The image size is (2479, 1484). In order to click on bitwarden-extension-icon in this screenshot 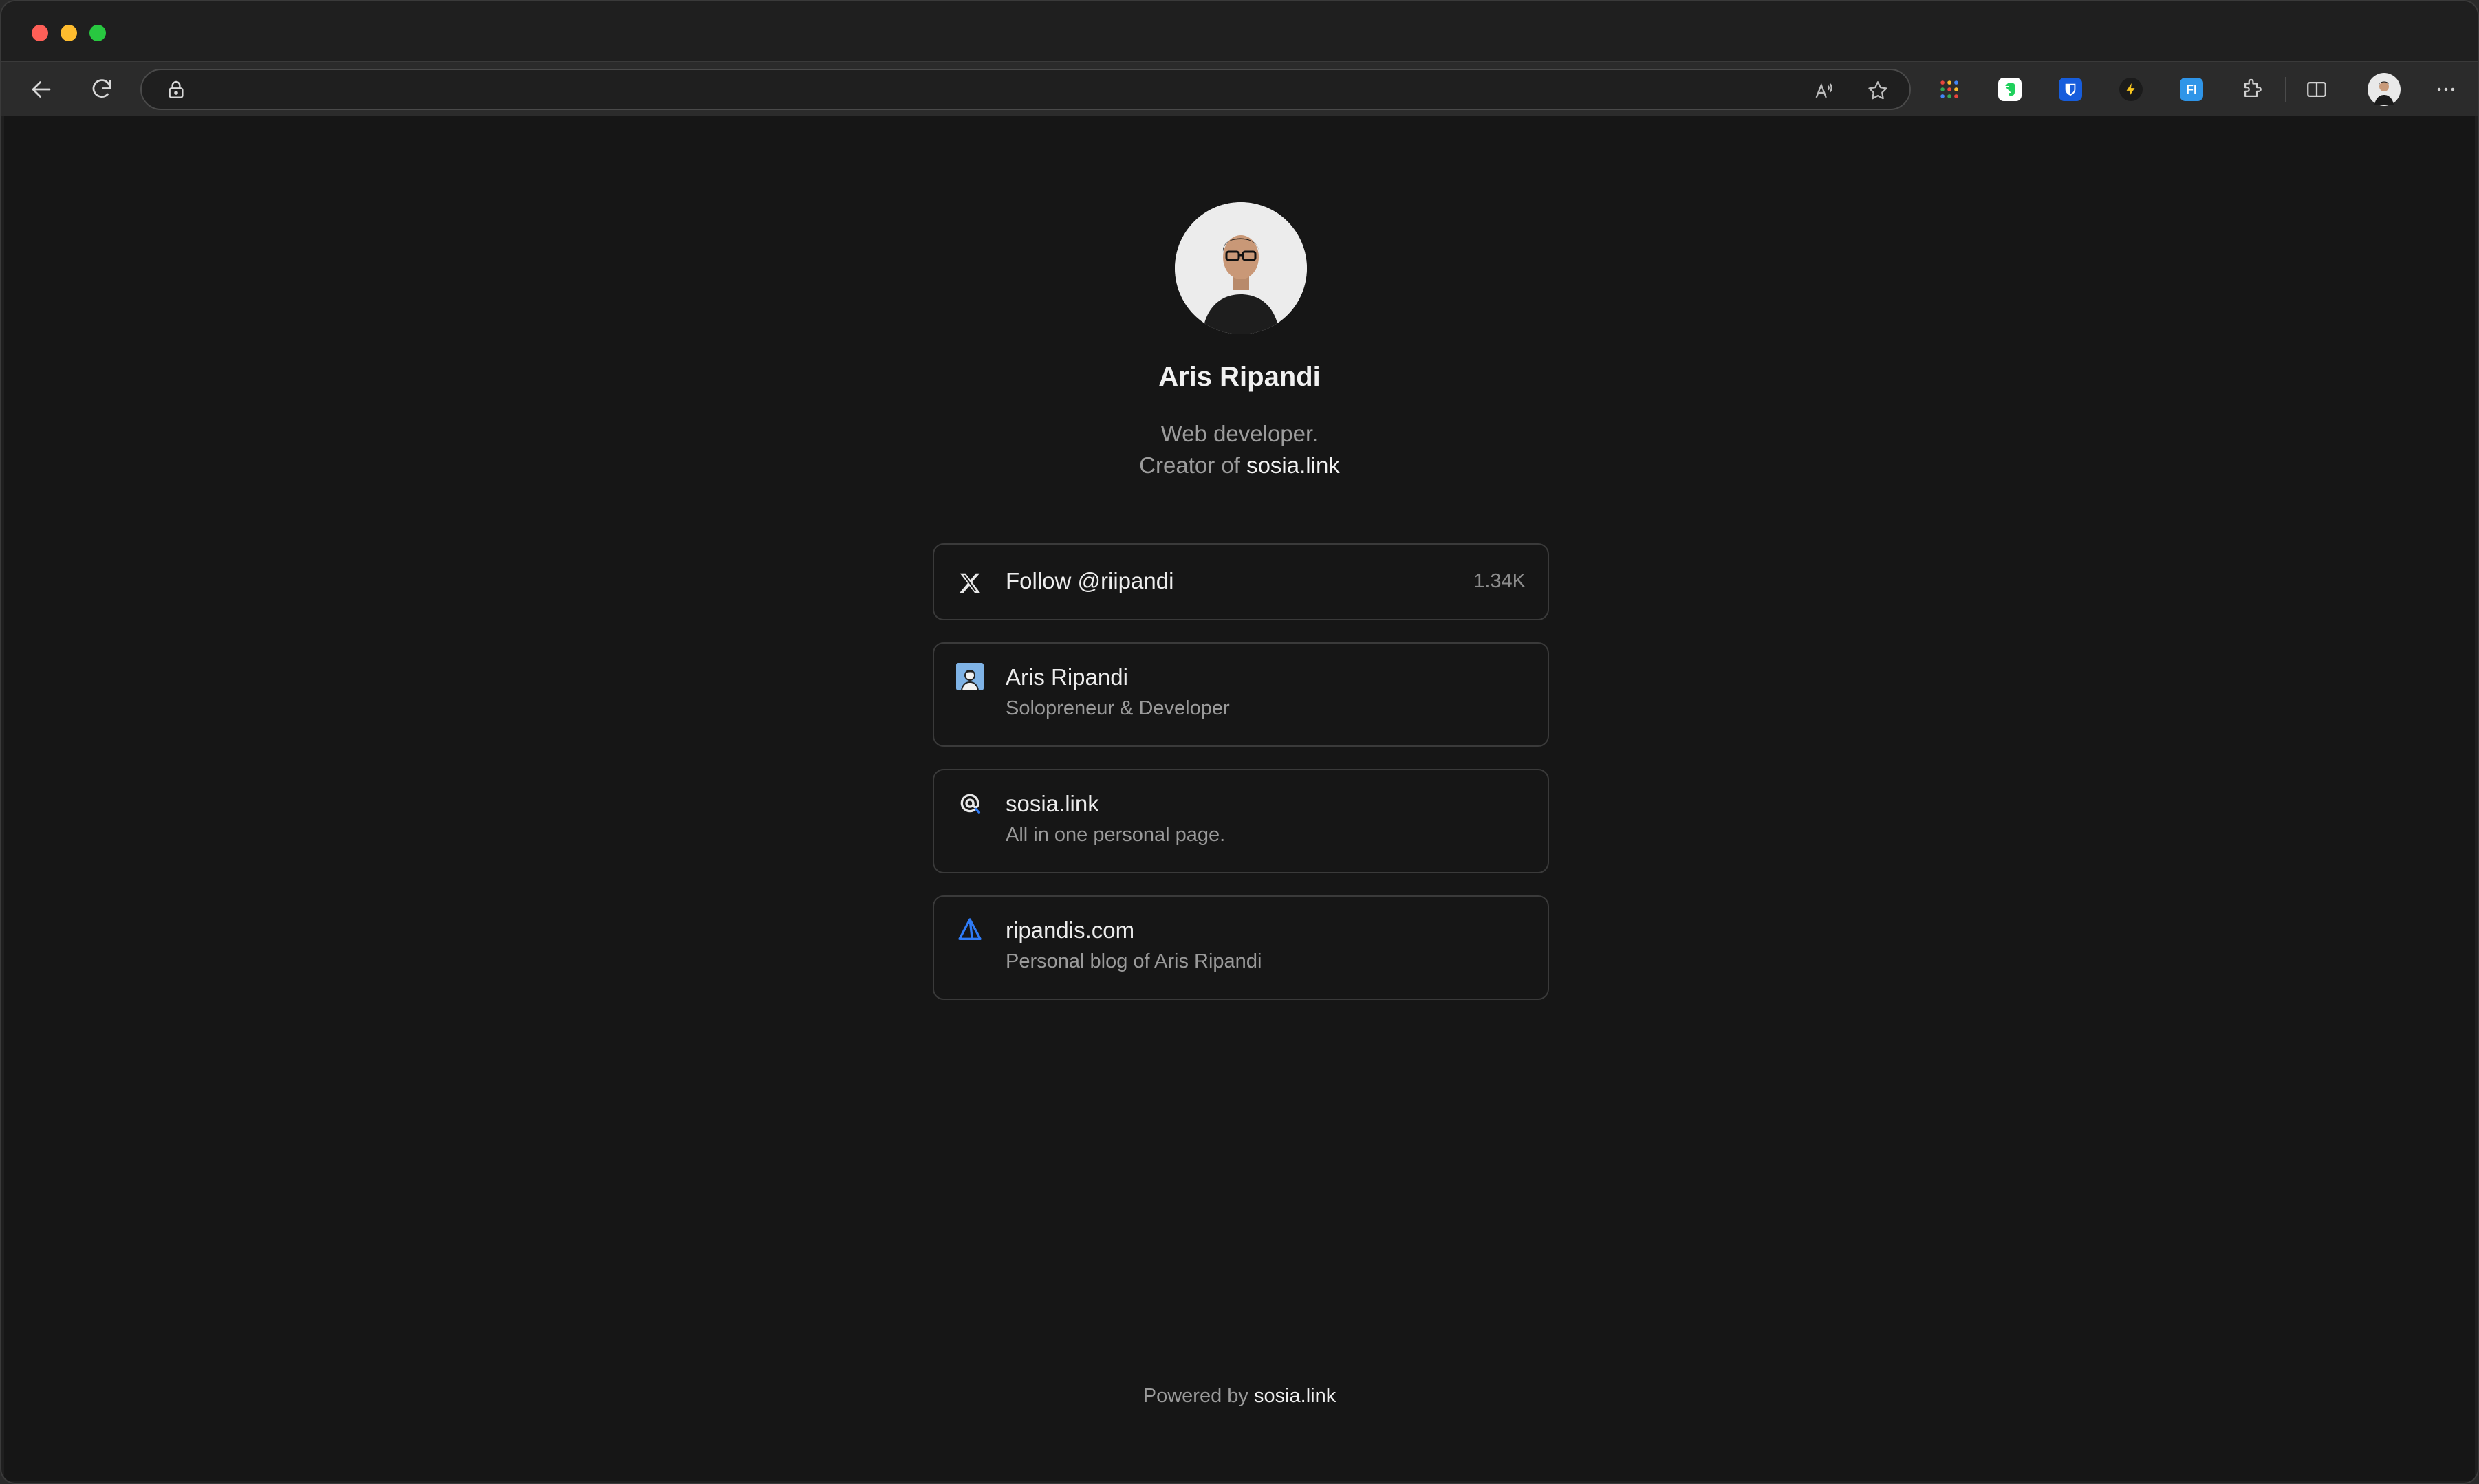, I will do `click(2070, 90)`.